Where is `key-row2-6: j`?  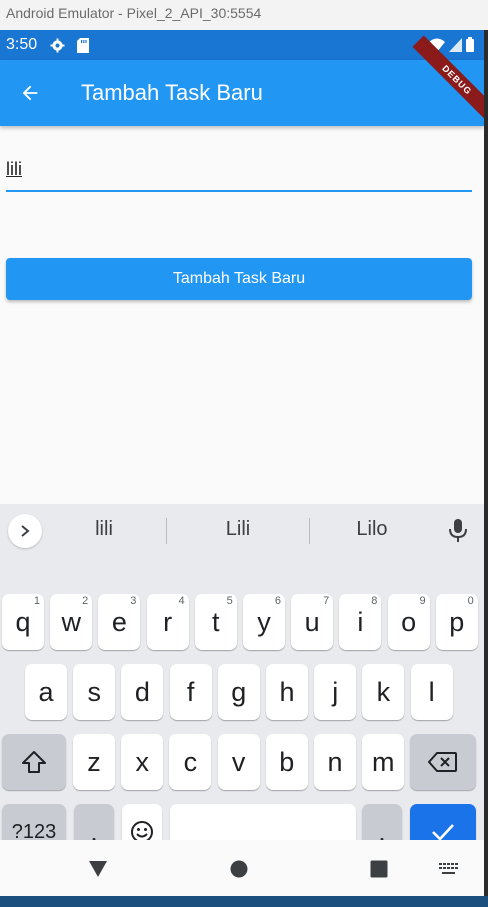
key-row2-6: j is located at coordinates (335, 692).